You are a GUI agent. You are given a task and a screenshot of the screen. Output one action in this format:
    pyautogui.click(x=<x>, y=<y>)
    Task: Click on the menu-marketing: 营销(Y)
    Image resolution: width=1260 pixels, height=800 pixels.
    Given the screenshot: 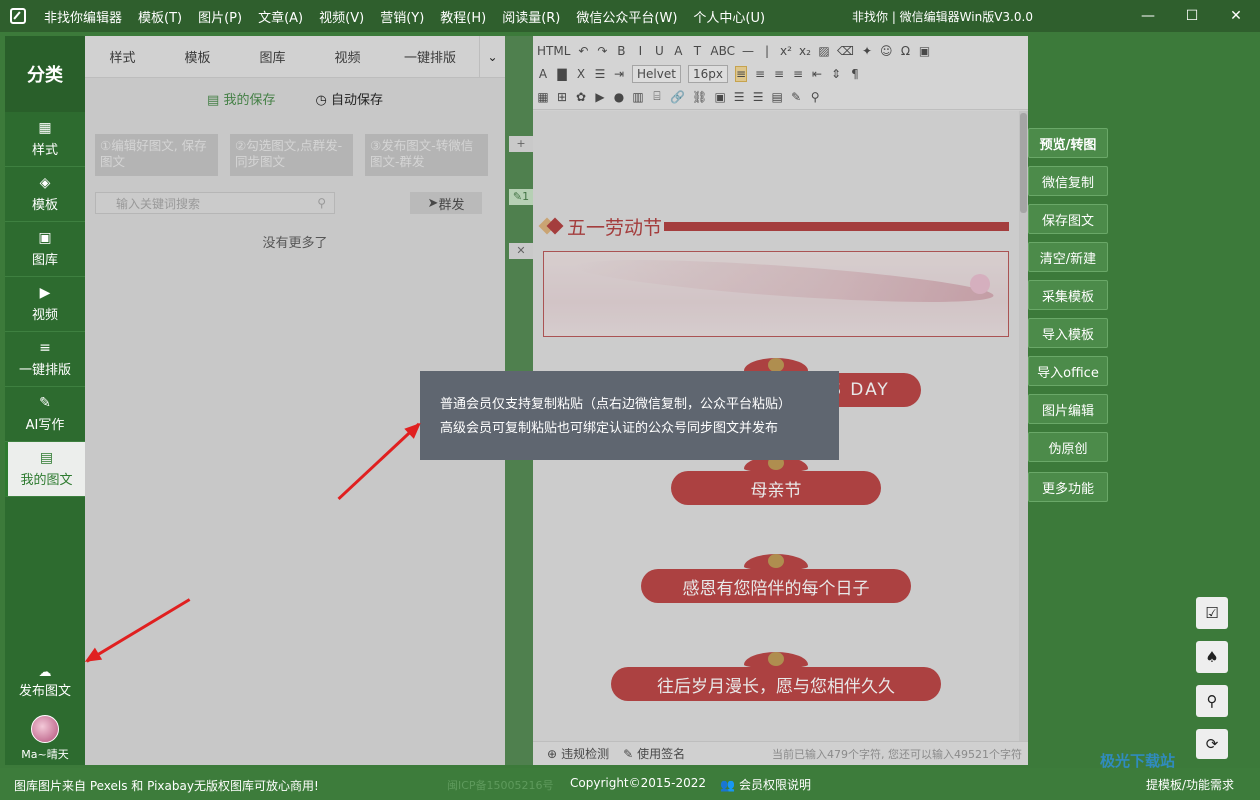 What is the action you would take?
    pyautogui.click(x=402, y=16)
    